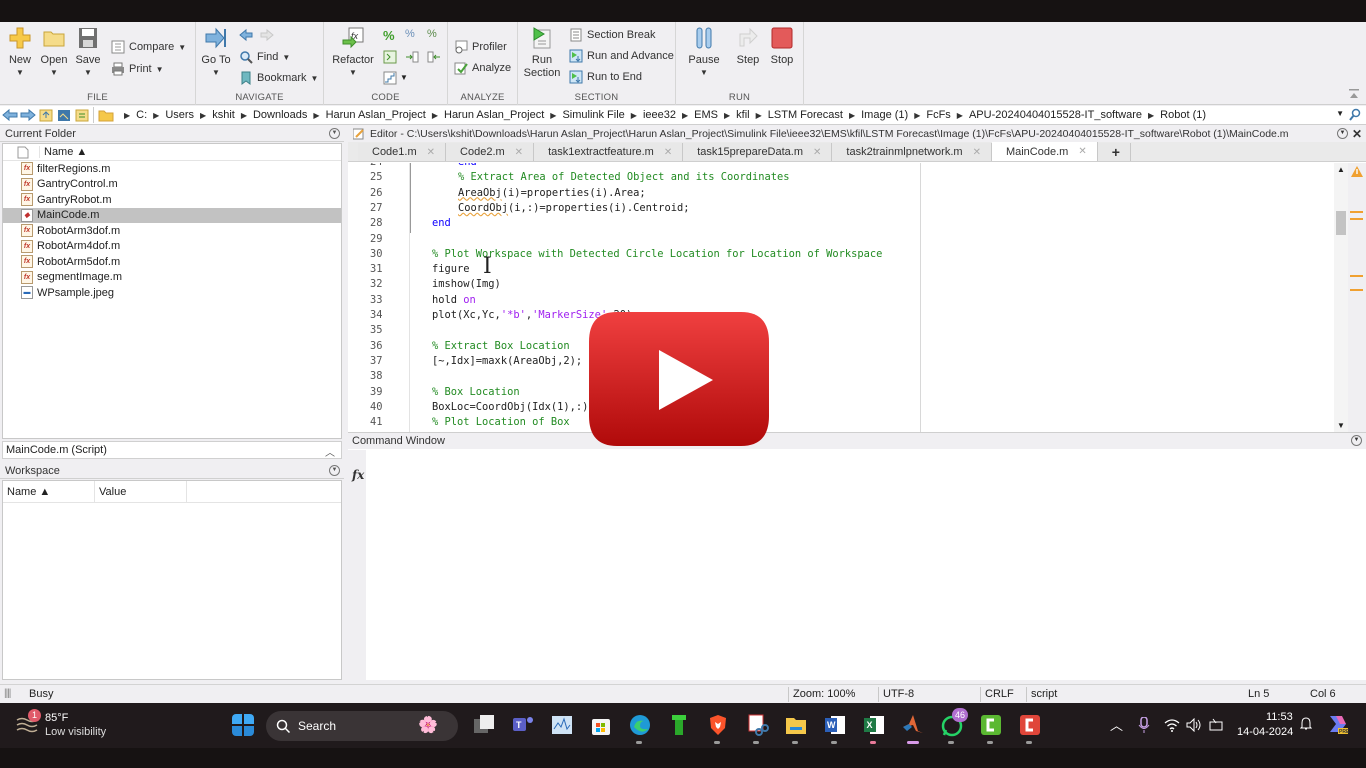 Image resolution: width=1366 pixels, height=768 pixels. I want to click on run-section-button: Run Section, so click(542, 53).